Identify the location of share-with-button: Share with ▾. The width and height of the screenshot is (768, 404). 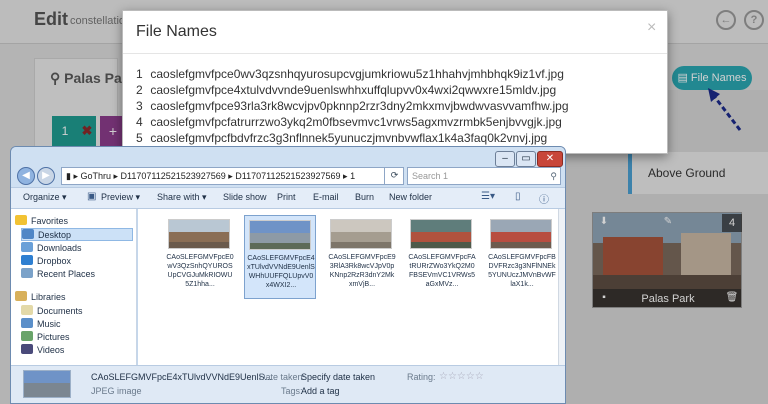
(182, 197).